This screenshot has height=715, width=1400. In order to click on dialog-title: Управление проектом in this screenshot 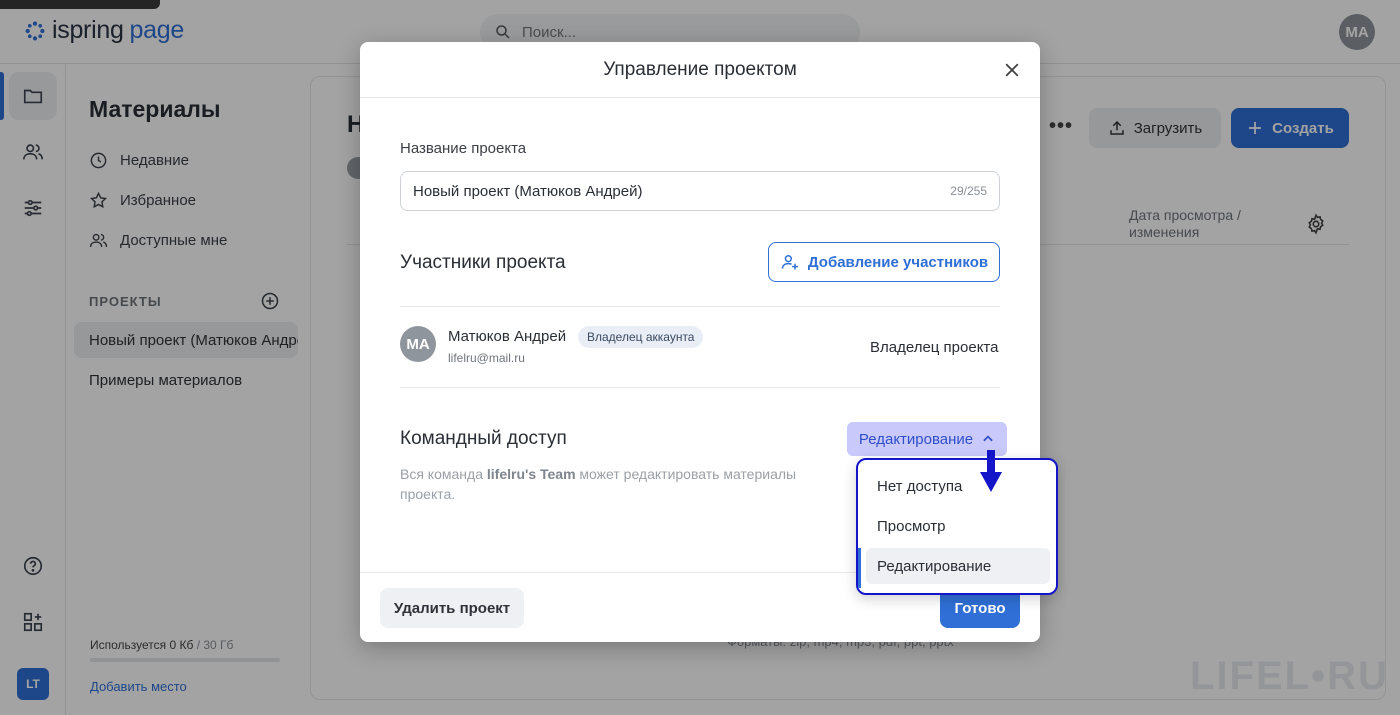, I will do `click(700, 69)`.